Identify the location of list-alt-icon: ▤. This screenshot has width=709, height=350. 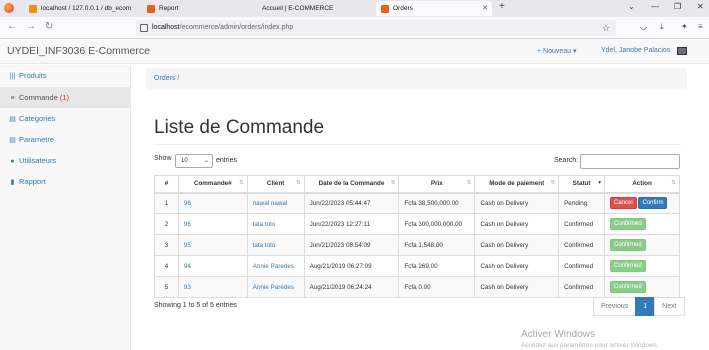
(12, 119).